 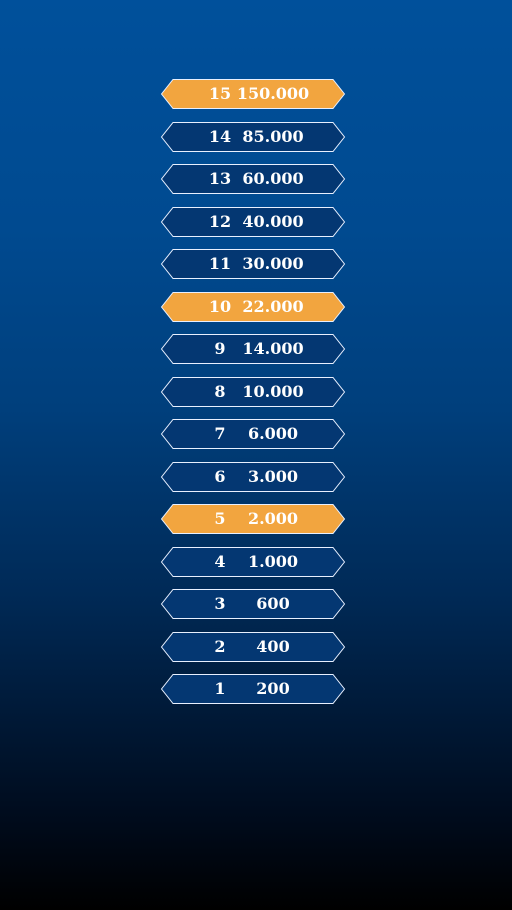 I want to click on prize-rung-15: 15 150.000, so click(x=253, y=94).